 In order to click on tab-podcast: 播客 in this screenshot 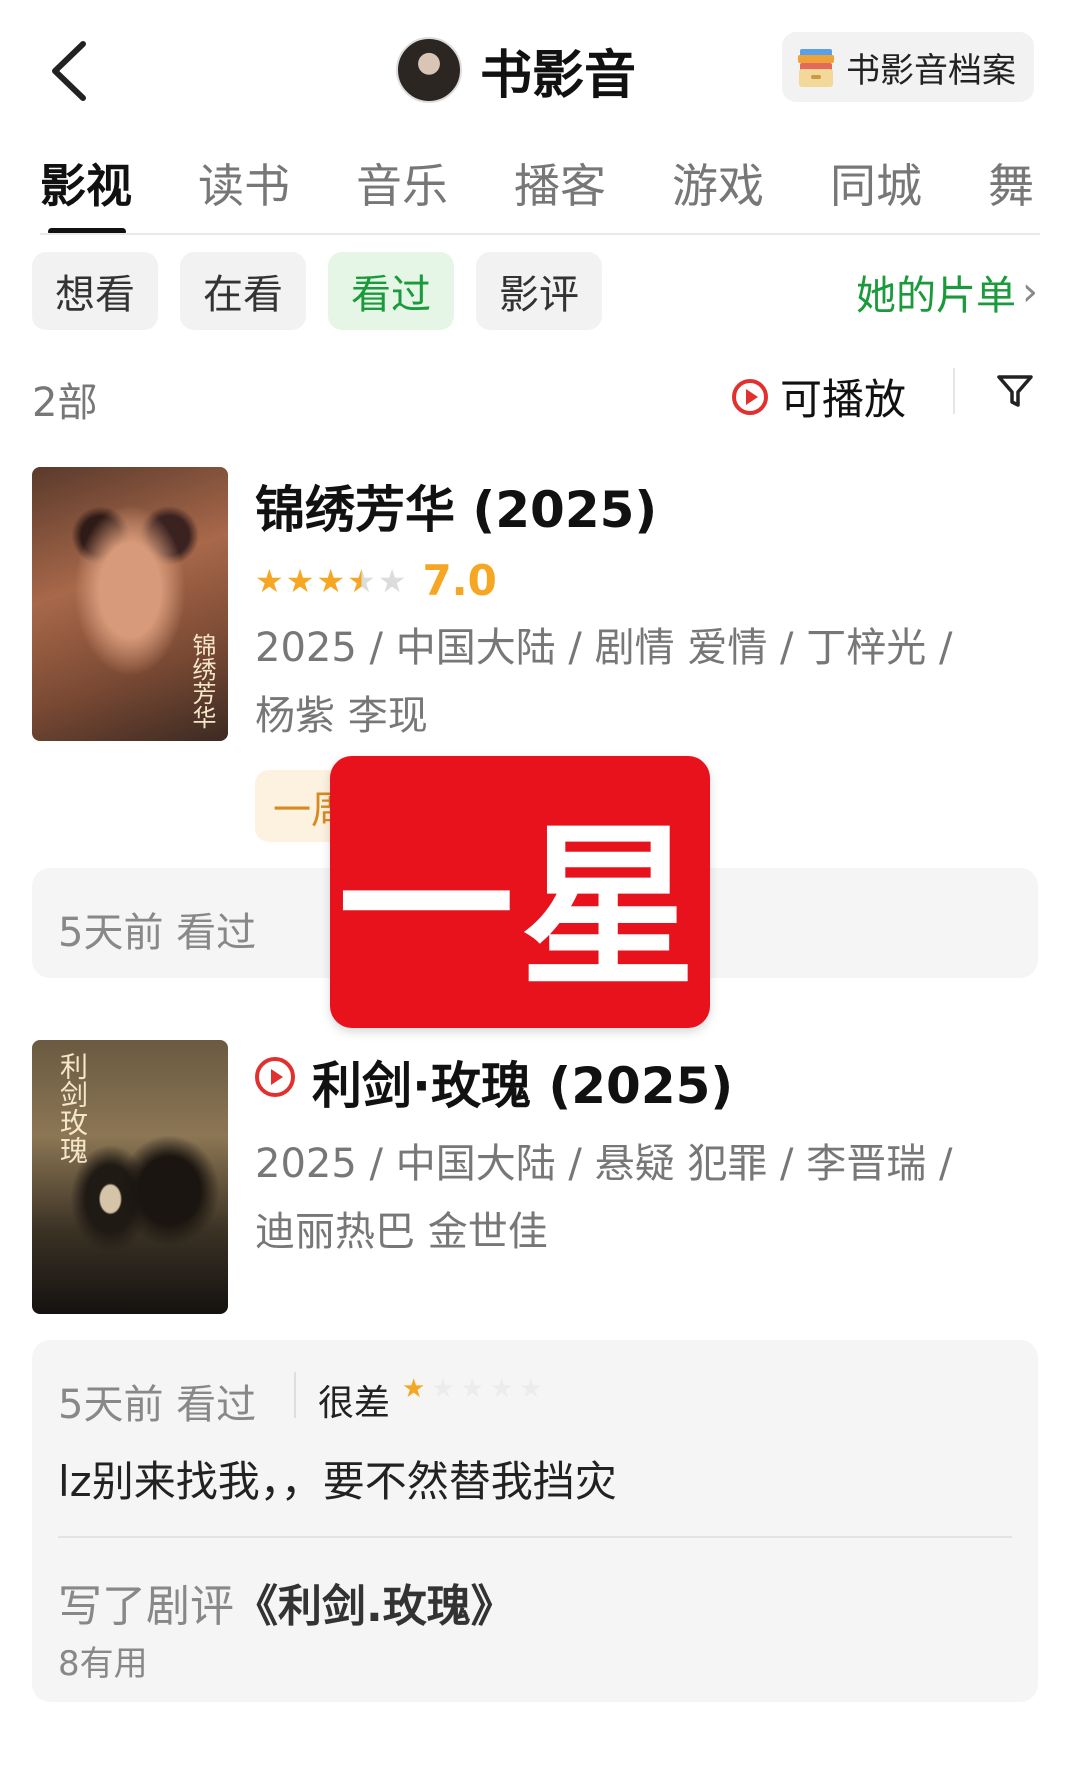, I will do `click(560, 191)`.